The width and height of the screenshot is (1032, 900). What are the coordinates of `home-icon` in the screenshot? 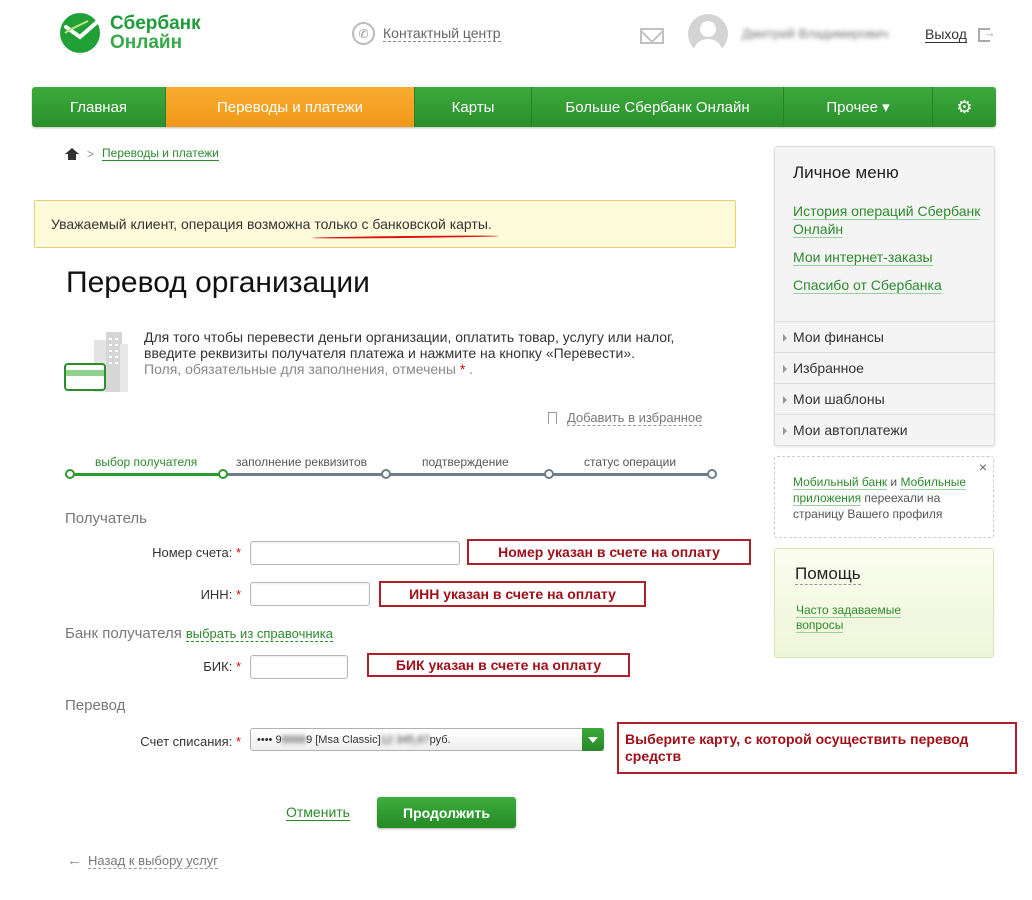 It's located at (72, 153).